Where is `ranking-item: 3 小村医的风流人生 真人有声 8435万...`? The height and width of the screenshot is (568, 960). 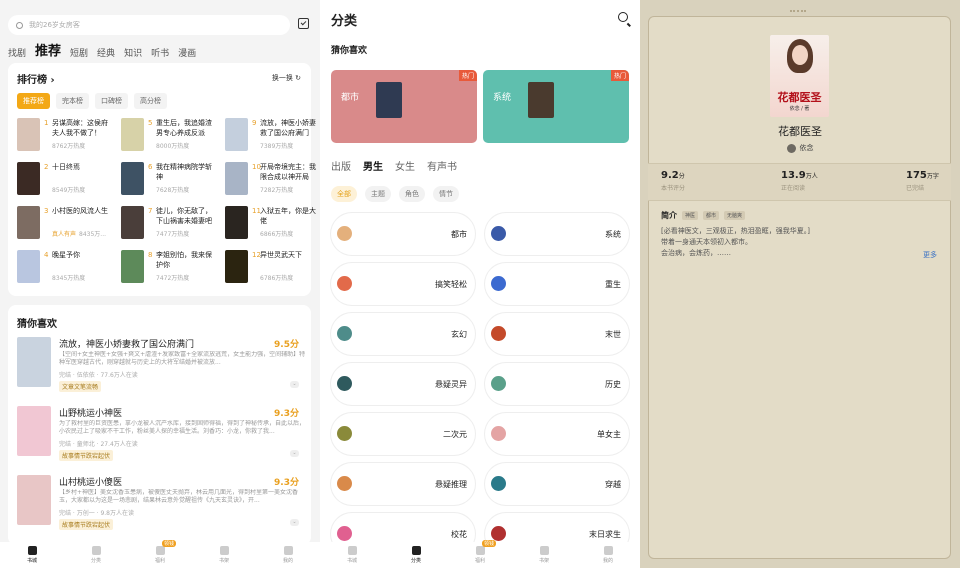
ranking-item: 3 小村医的风流人生 真人有声 8435万... is located at coordinates (65, 223).